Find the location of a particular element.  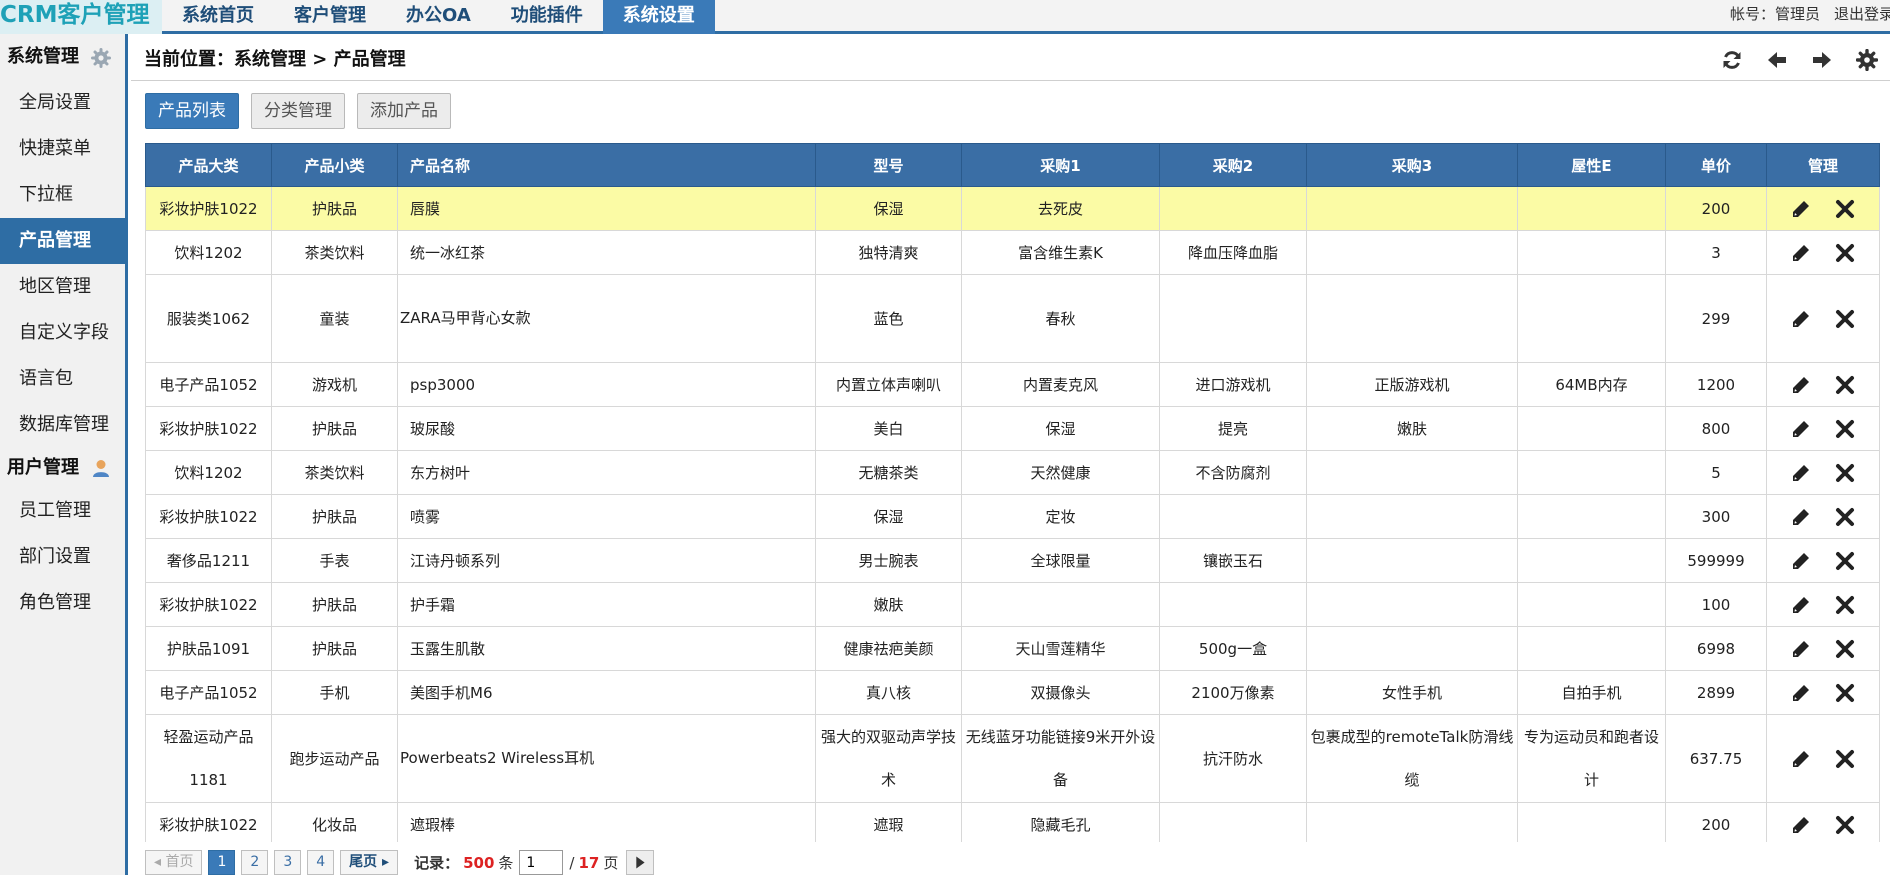

sidebar-item-global-settings: 全局设置 is located at coordinates (62, 103).